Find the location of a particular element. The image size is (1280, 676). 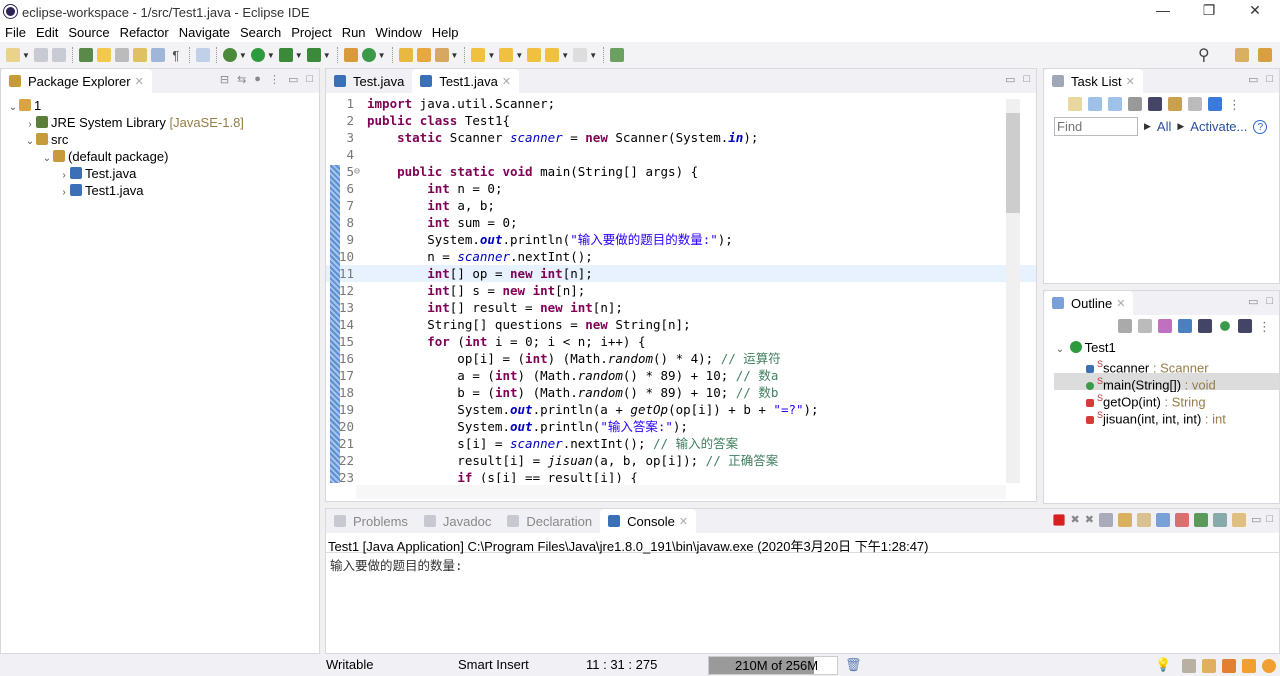

coverage-dropdown-icon: ▼ is located at coordinates (299, 55).